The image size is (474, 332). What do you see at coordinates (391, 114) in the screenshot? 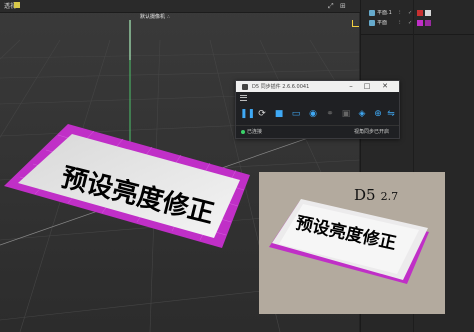
I see `settings-icon: ⇋` at bounding box center [391, 114].